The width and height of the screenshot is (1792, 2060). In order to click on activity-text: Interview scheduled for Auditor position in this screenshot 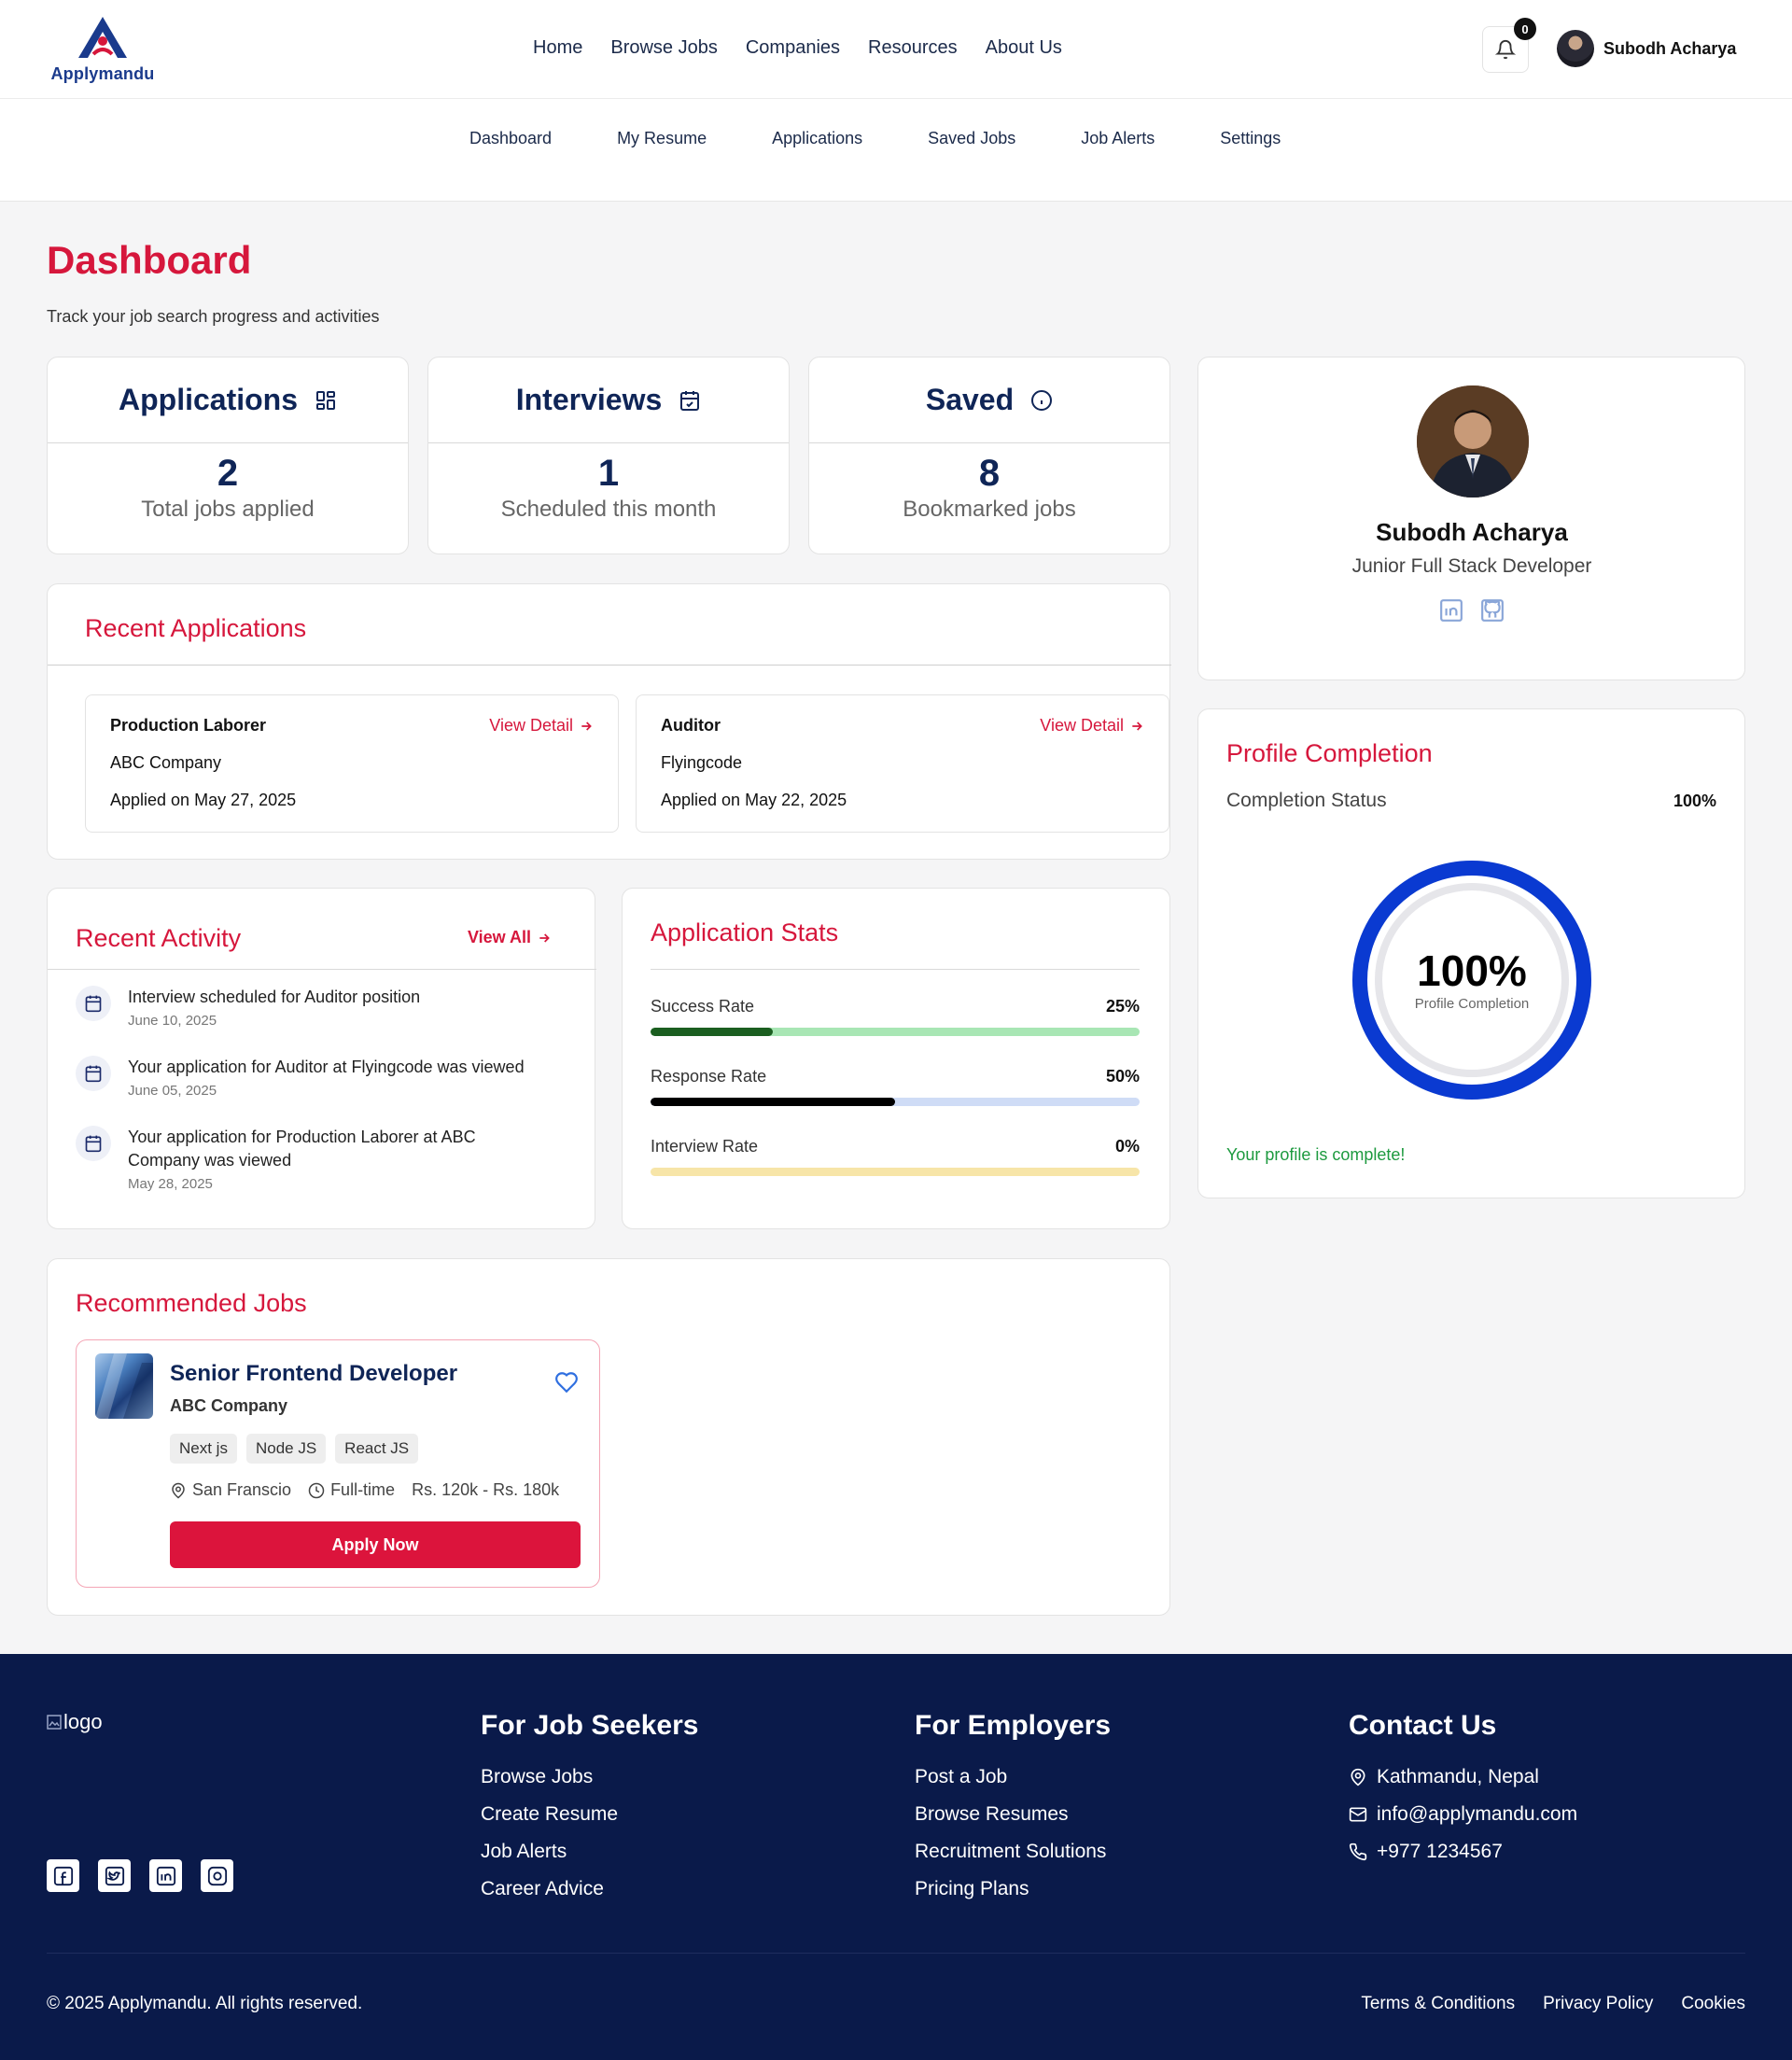, I will do `click(274, 997)`.